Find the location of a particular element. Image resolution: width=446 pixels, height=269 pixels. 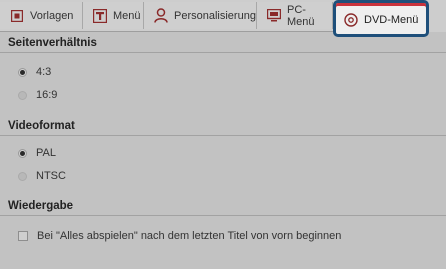

tab-pc-menu: PC-Menü is located at coordinates (295, 15).